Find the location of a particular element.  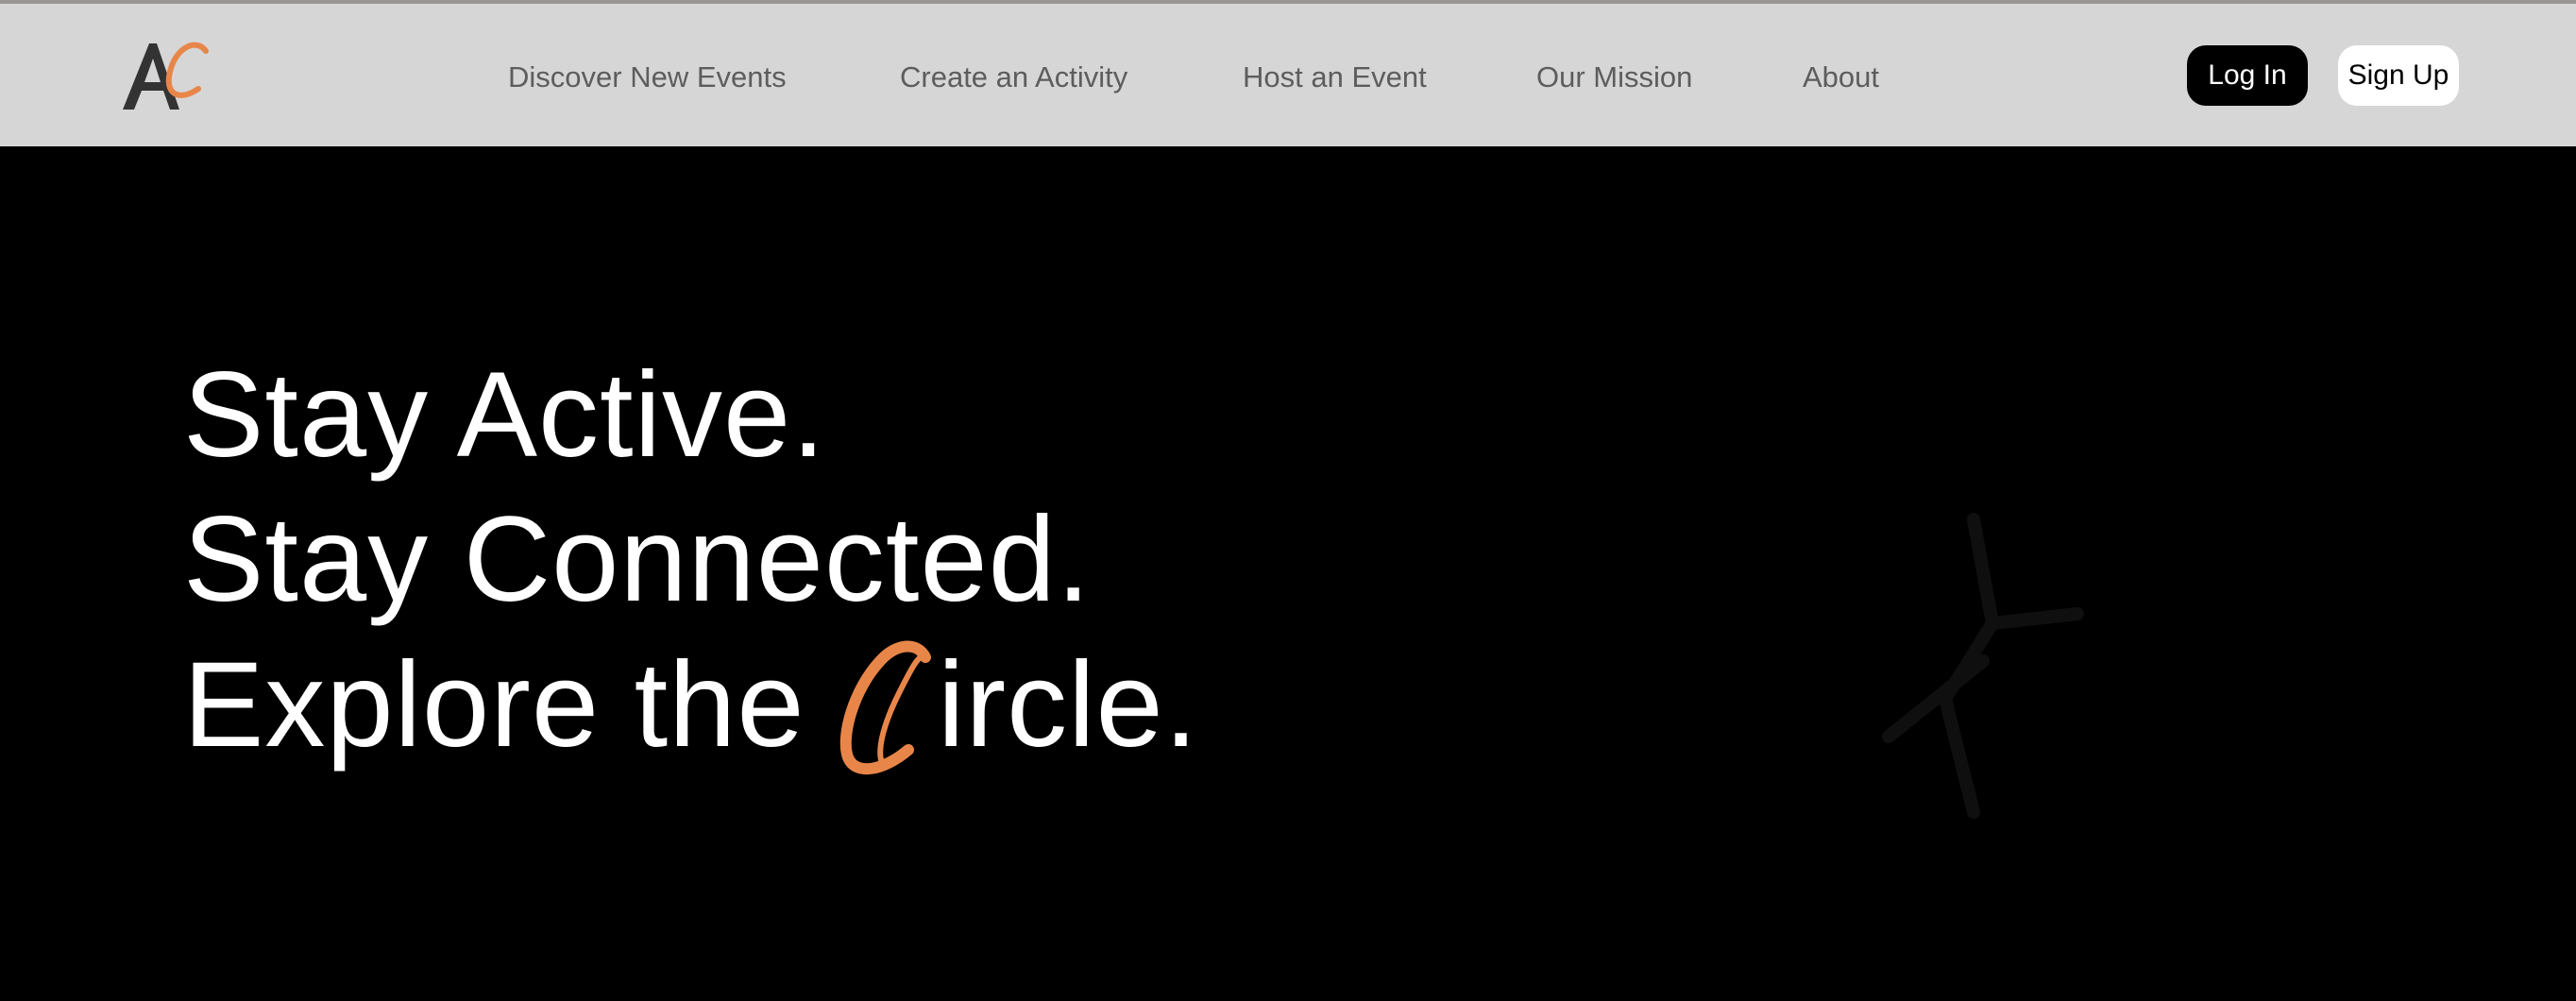

sign-up-button: Sign Up is located at coordinates (2398, 75).